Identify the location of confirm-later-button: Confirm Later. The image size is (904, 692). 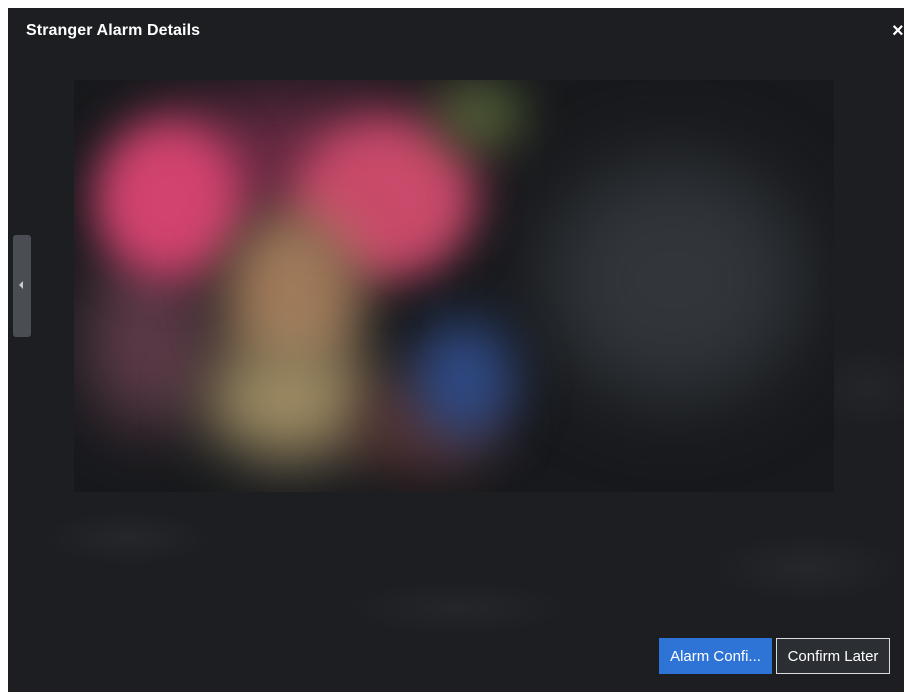
(833, 656).